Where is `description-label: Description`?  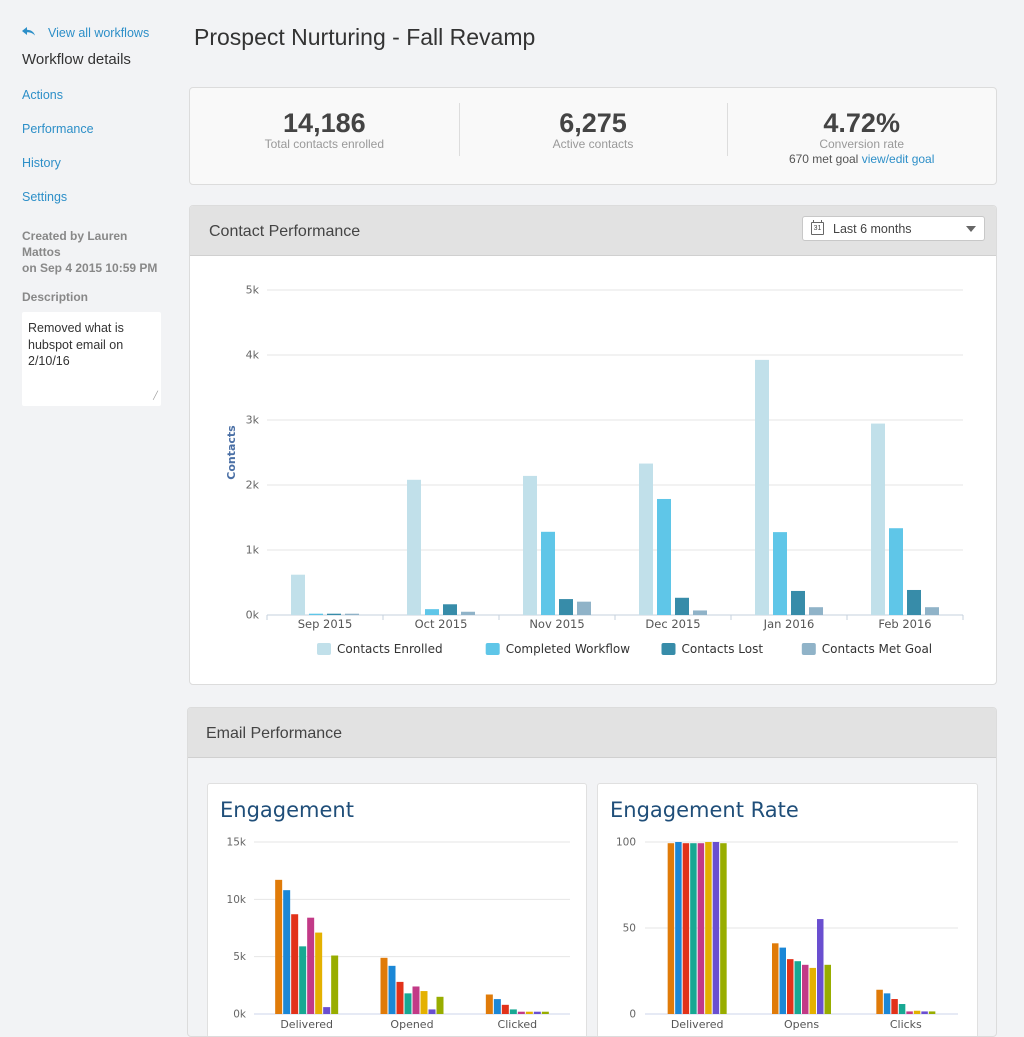
description-label: Description is located at coordinates (55, 297).